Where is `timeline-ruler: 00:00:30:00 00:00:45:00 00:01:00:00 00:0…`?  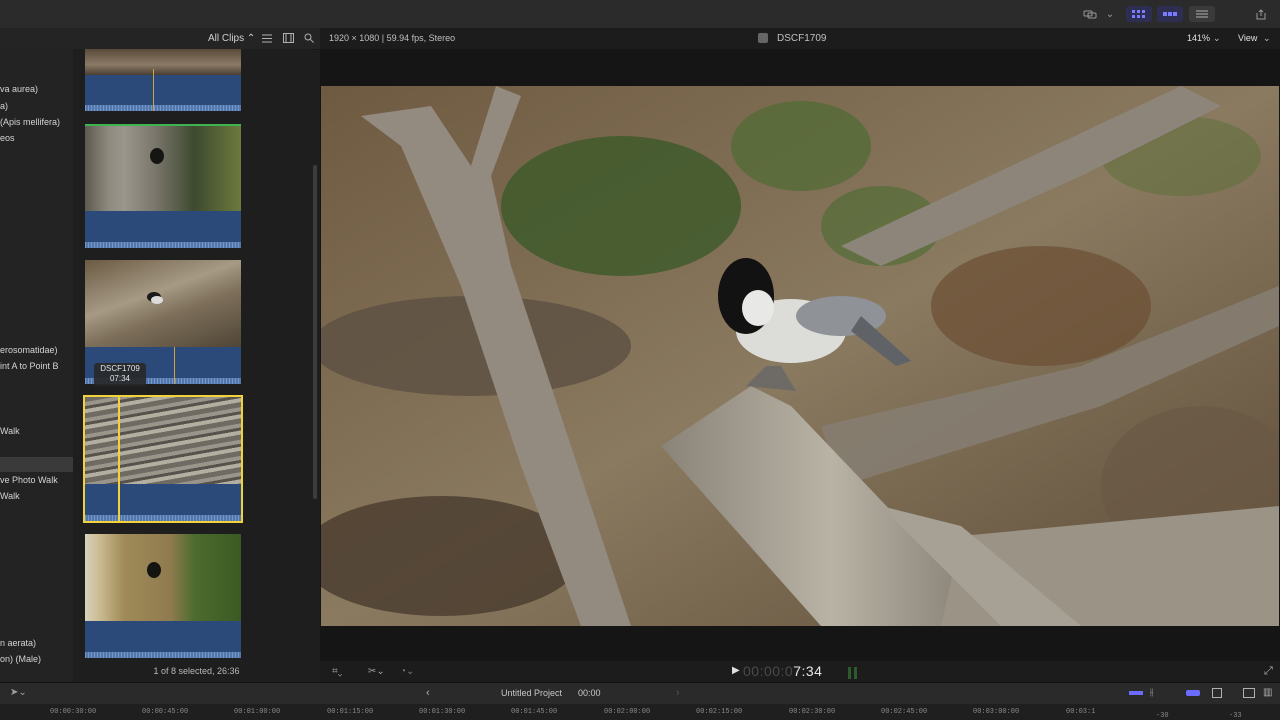
timeline-ruler: 00:00:30:00 00:00:45:00 00:01:00:00 00:0… is located at coordinates (640, 712).